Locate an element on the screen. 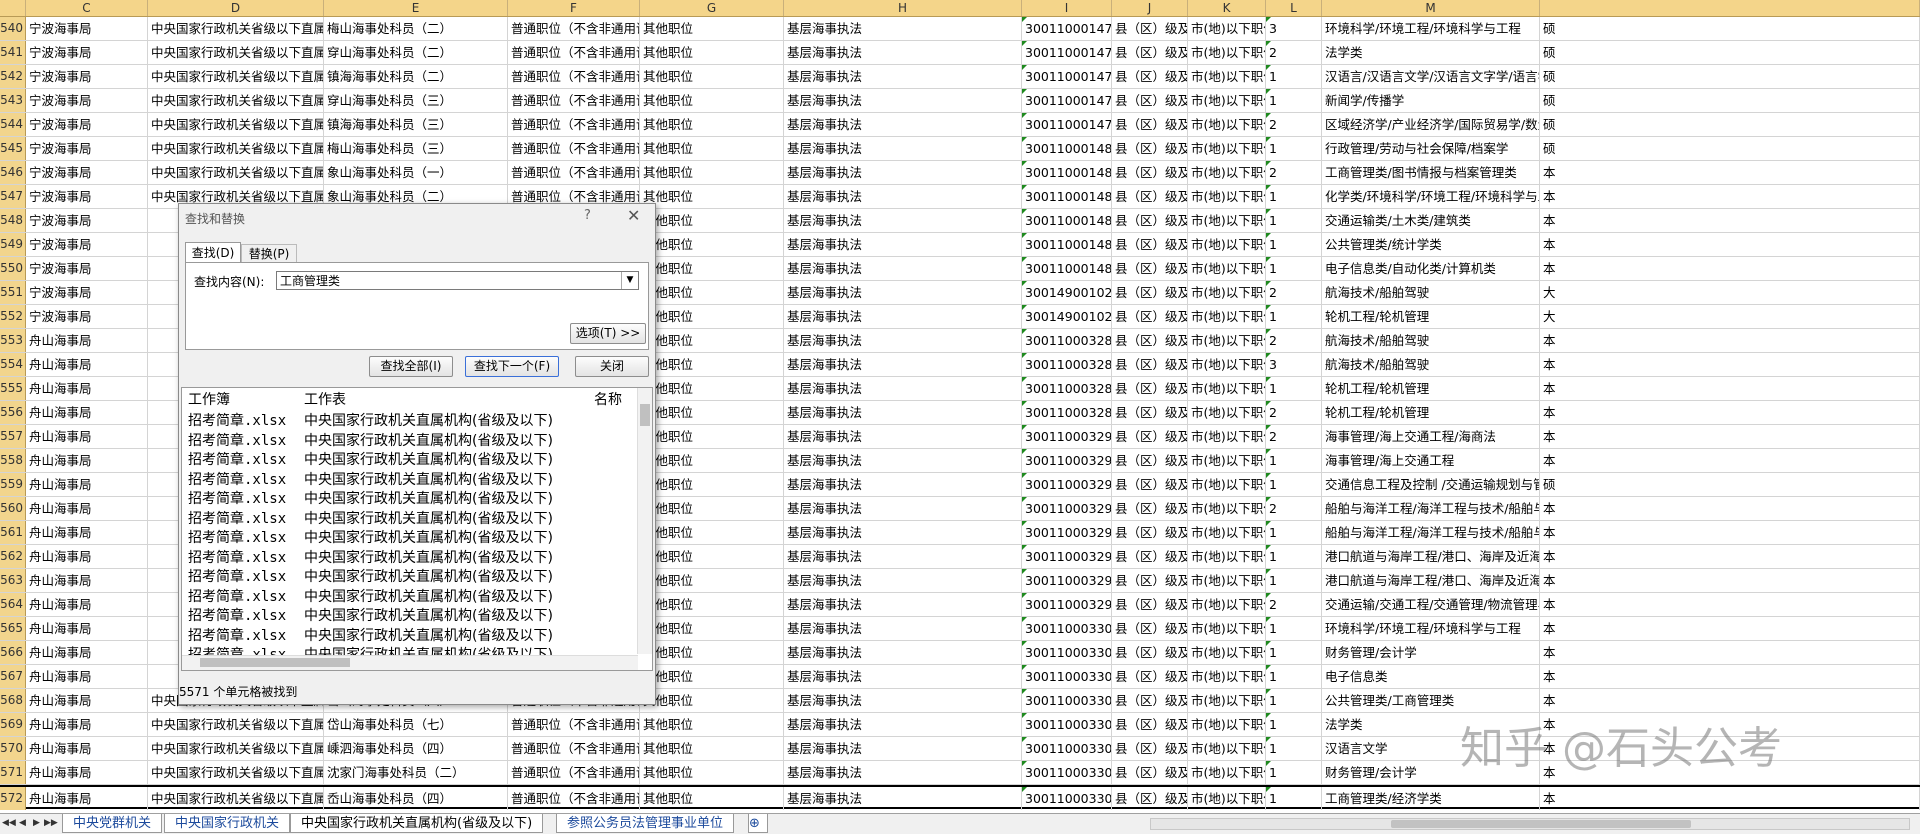 This screenshot has width=1920, height=834. cell-m: 化学类/环境科学/环境工程/环境科学与工程 is located at coordinates (1431, 196).